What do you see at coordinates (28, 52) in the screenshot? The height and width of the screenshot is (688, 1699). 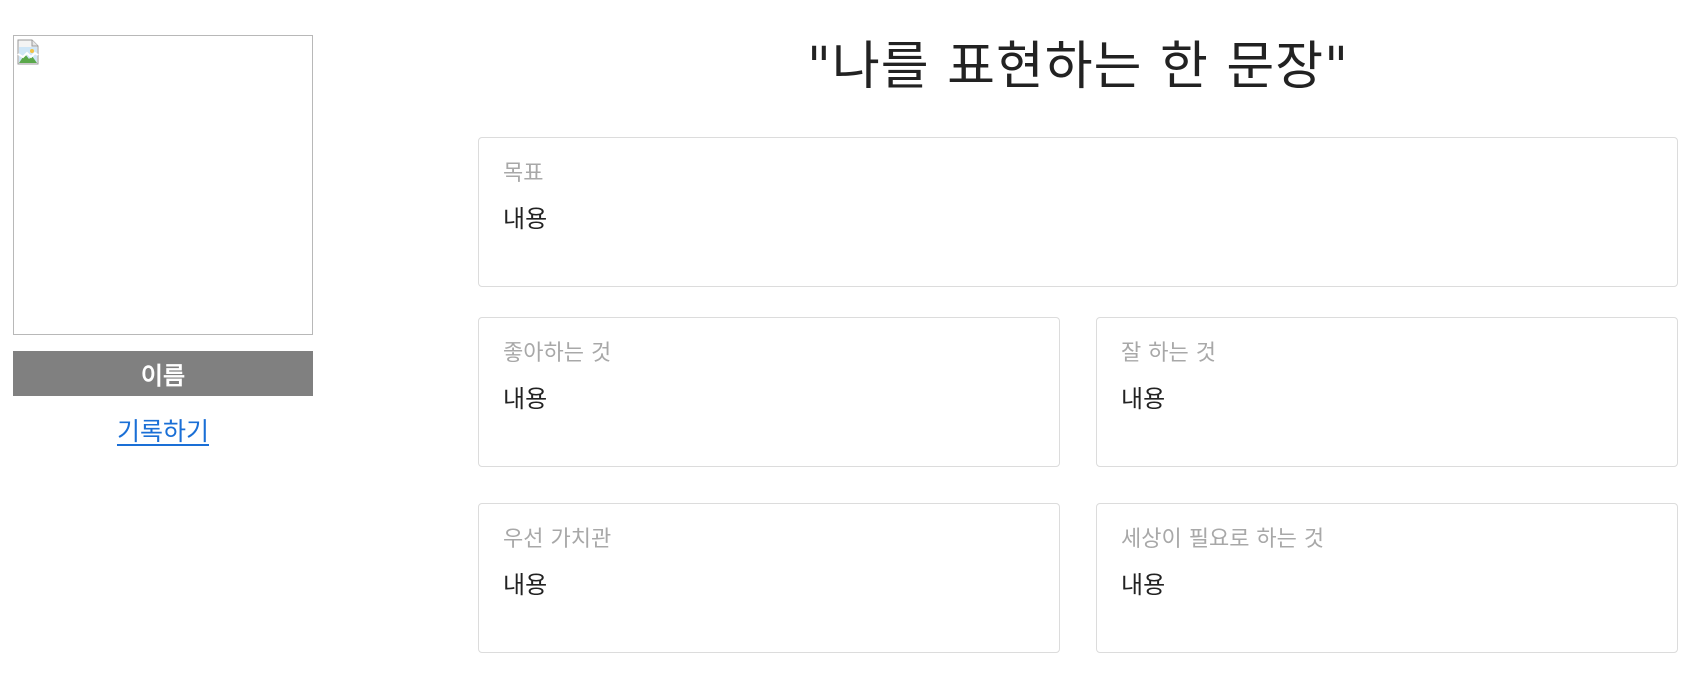 I see `broken-image-icon` at bounding box center [28, 52].